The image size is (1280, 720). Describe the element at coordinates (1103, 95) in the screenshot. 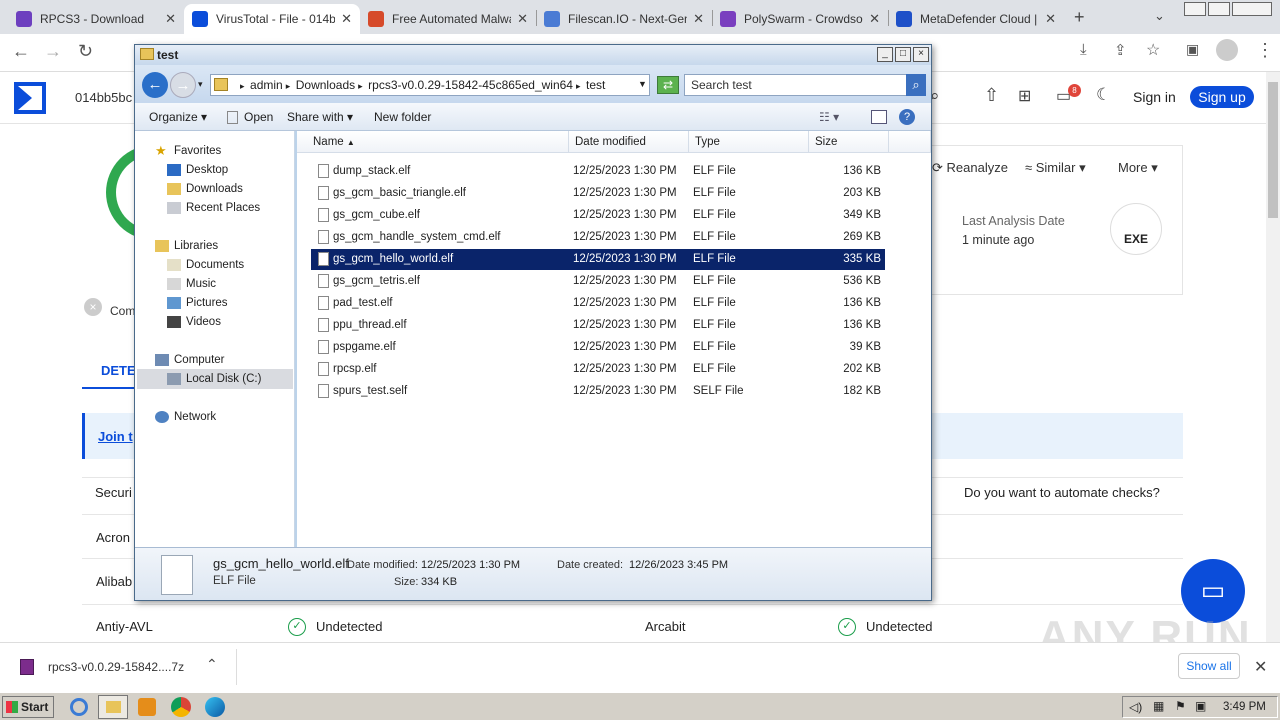

I see `dark-mode-icon: ☾` at that location.